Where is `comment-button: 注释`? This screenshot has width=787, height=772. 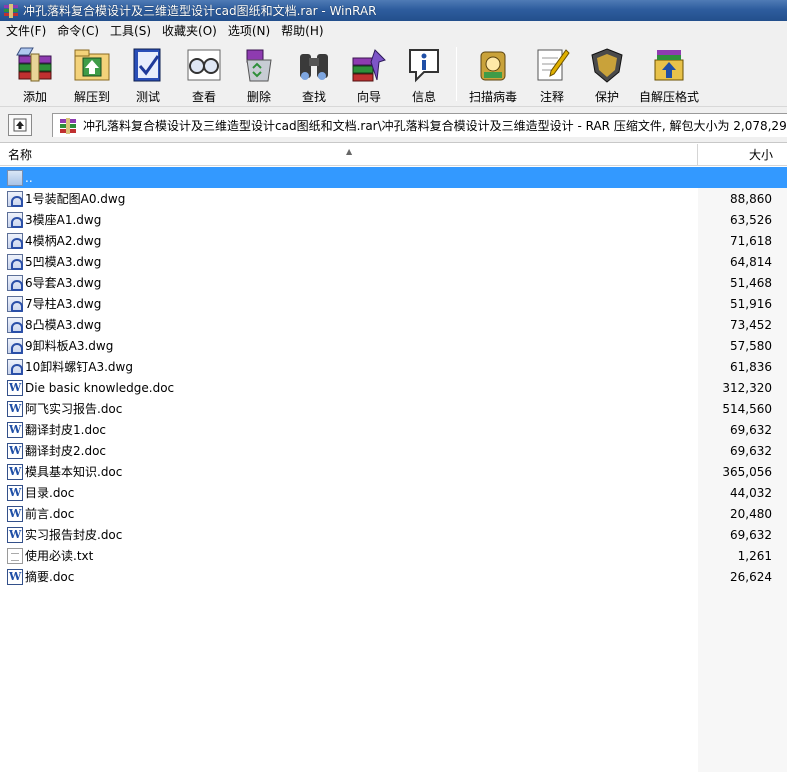 comment-button: 注释 is located at coordinates (552, 73).